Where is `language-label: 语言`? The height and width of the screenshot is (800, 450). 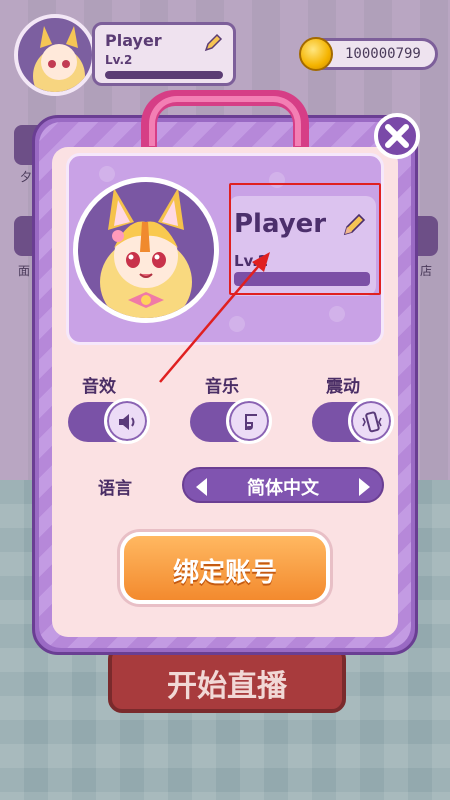 language-label: 语言 is located at coordinates (115, 489).